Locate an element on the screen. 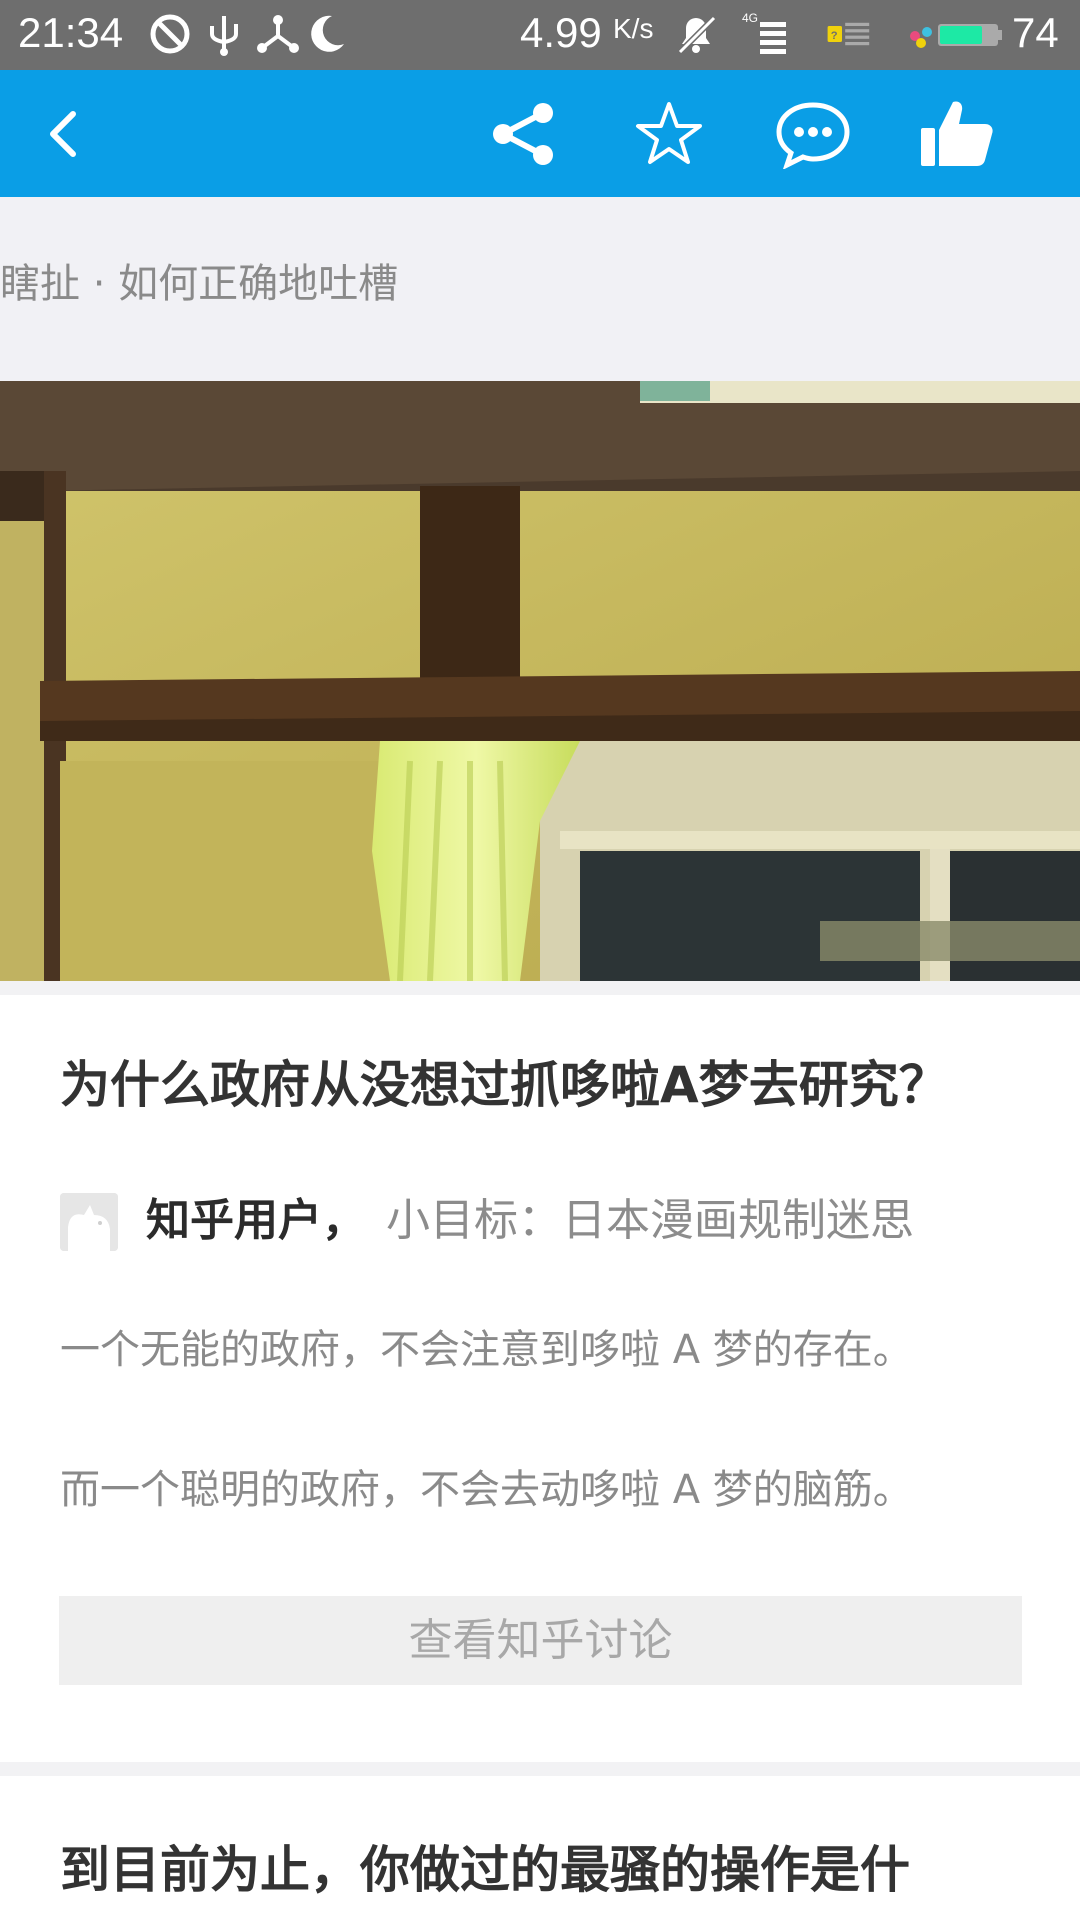 This screenshot has height=1920, width=1080. question-title: 到目前为止，你做过的最骚的操作是什 is located at coordinates (560, 1870).